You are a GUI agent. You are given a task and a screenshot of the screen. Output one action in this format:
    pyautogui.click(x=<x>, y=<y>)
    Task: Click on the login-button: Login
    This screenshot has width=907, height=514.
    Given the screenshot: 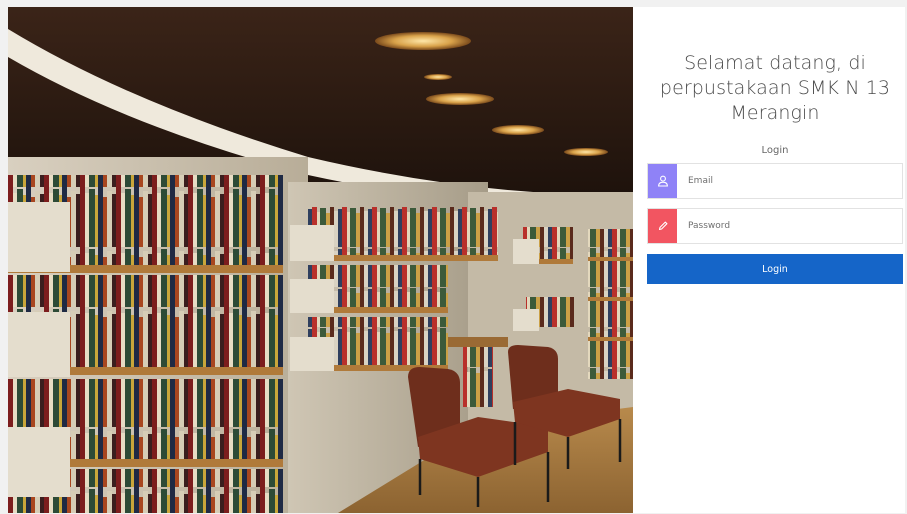 What is the action you would take?
    pyautogui.click(x=775, y=269)
    